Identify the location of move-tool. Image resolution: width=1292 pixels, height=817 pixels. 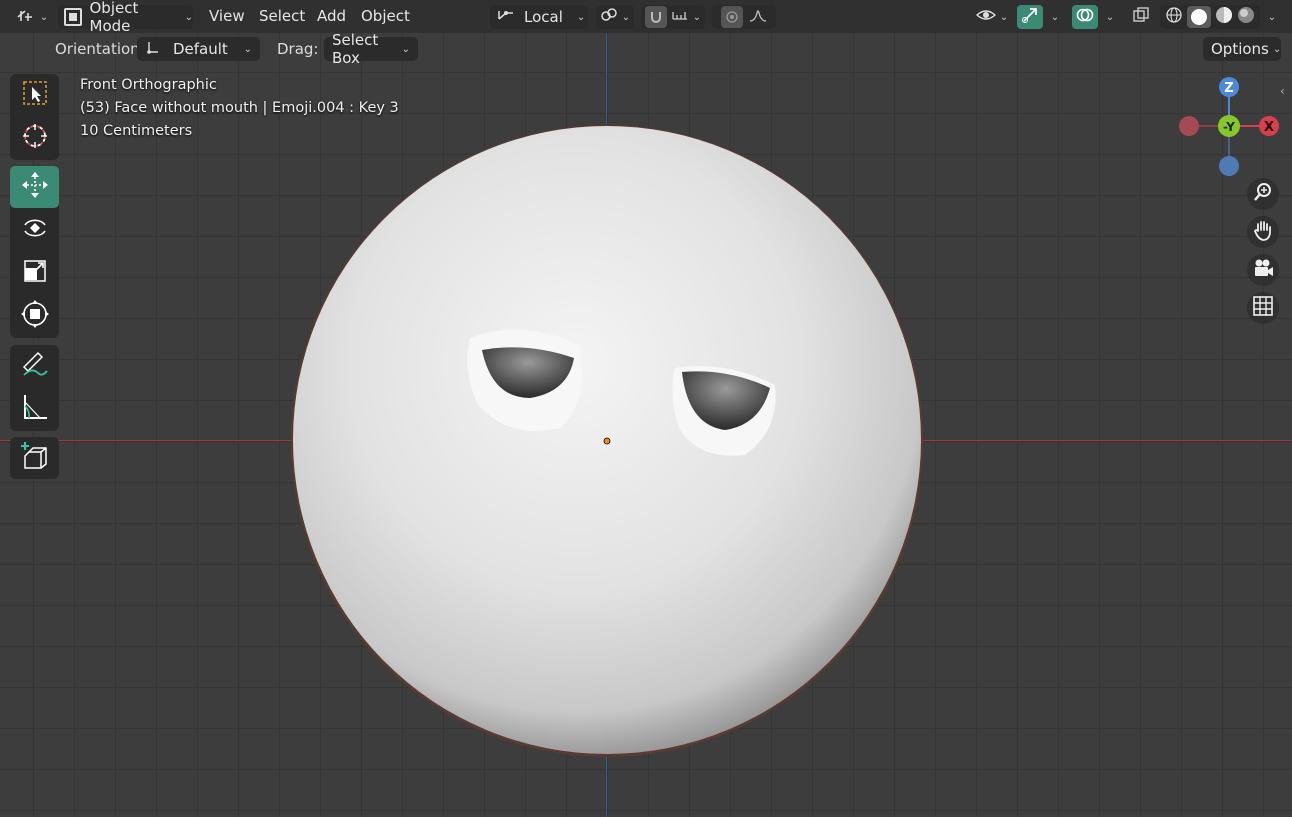
(34, 187).